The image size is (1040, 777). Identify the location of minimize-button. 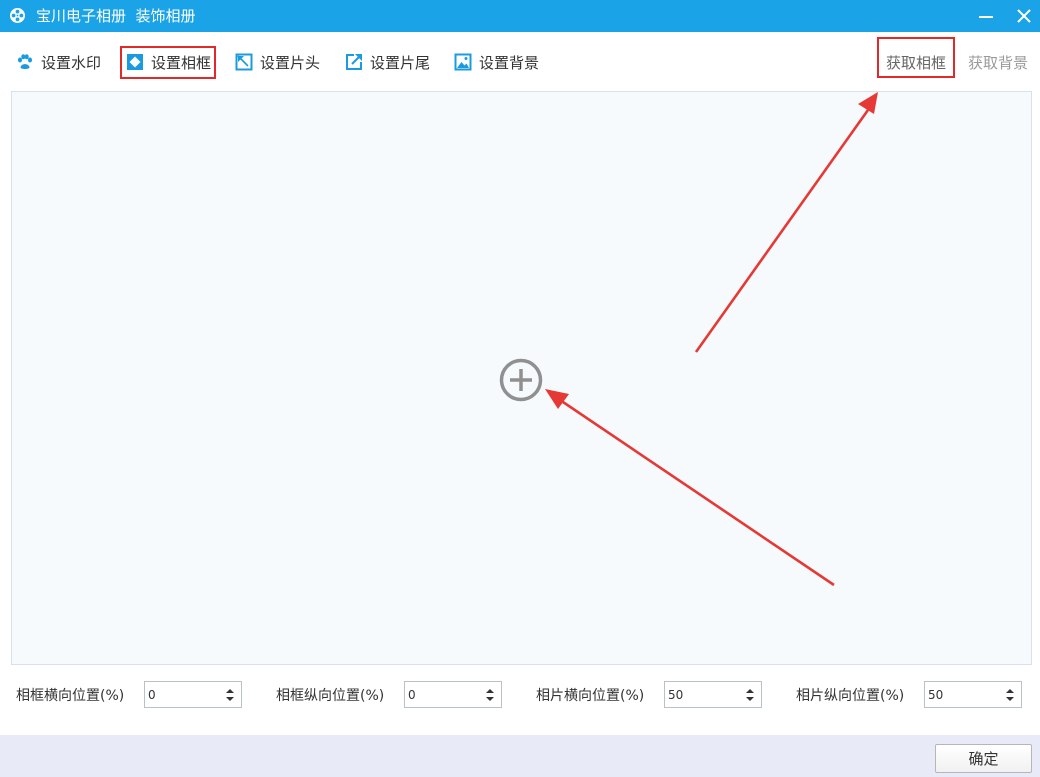
(986, 16).